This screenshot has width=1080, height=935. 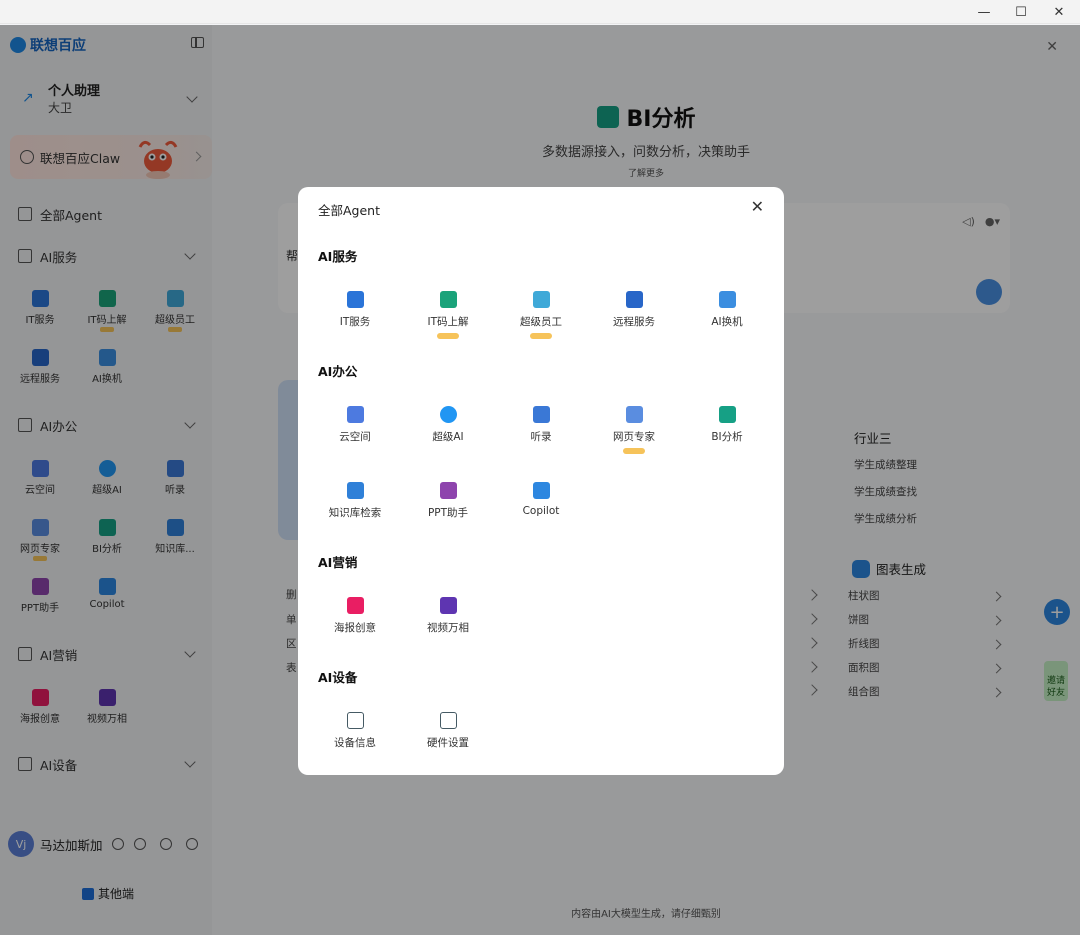 I want to click on it-fix-icon, so click(x=448, y=299).